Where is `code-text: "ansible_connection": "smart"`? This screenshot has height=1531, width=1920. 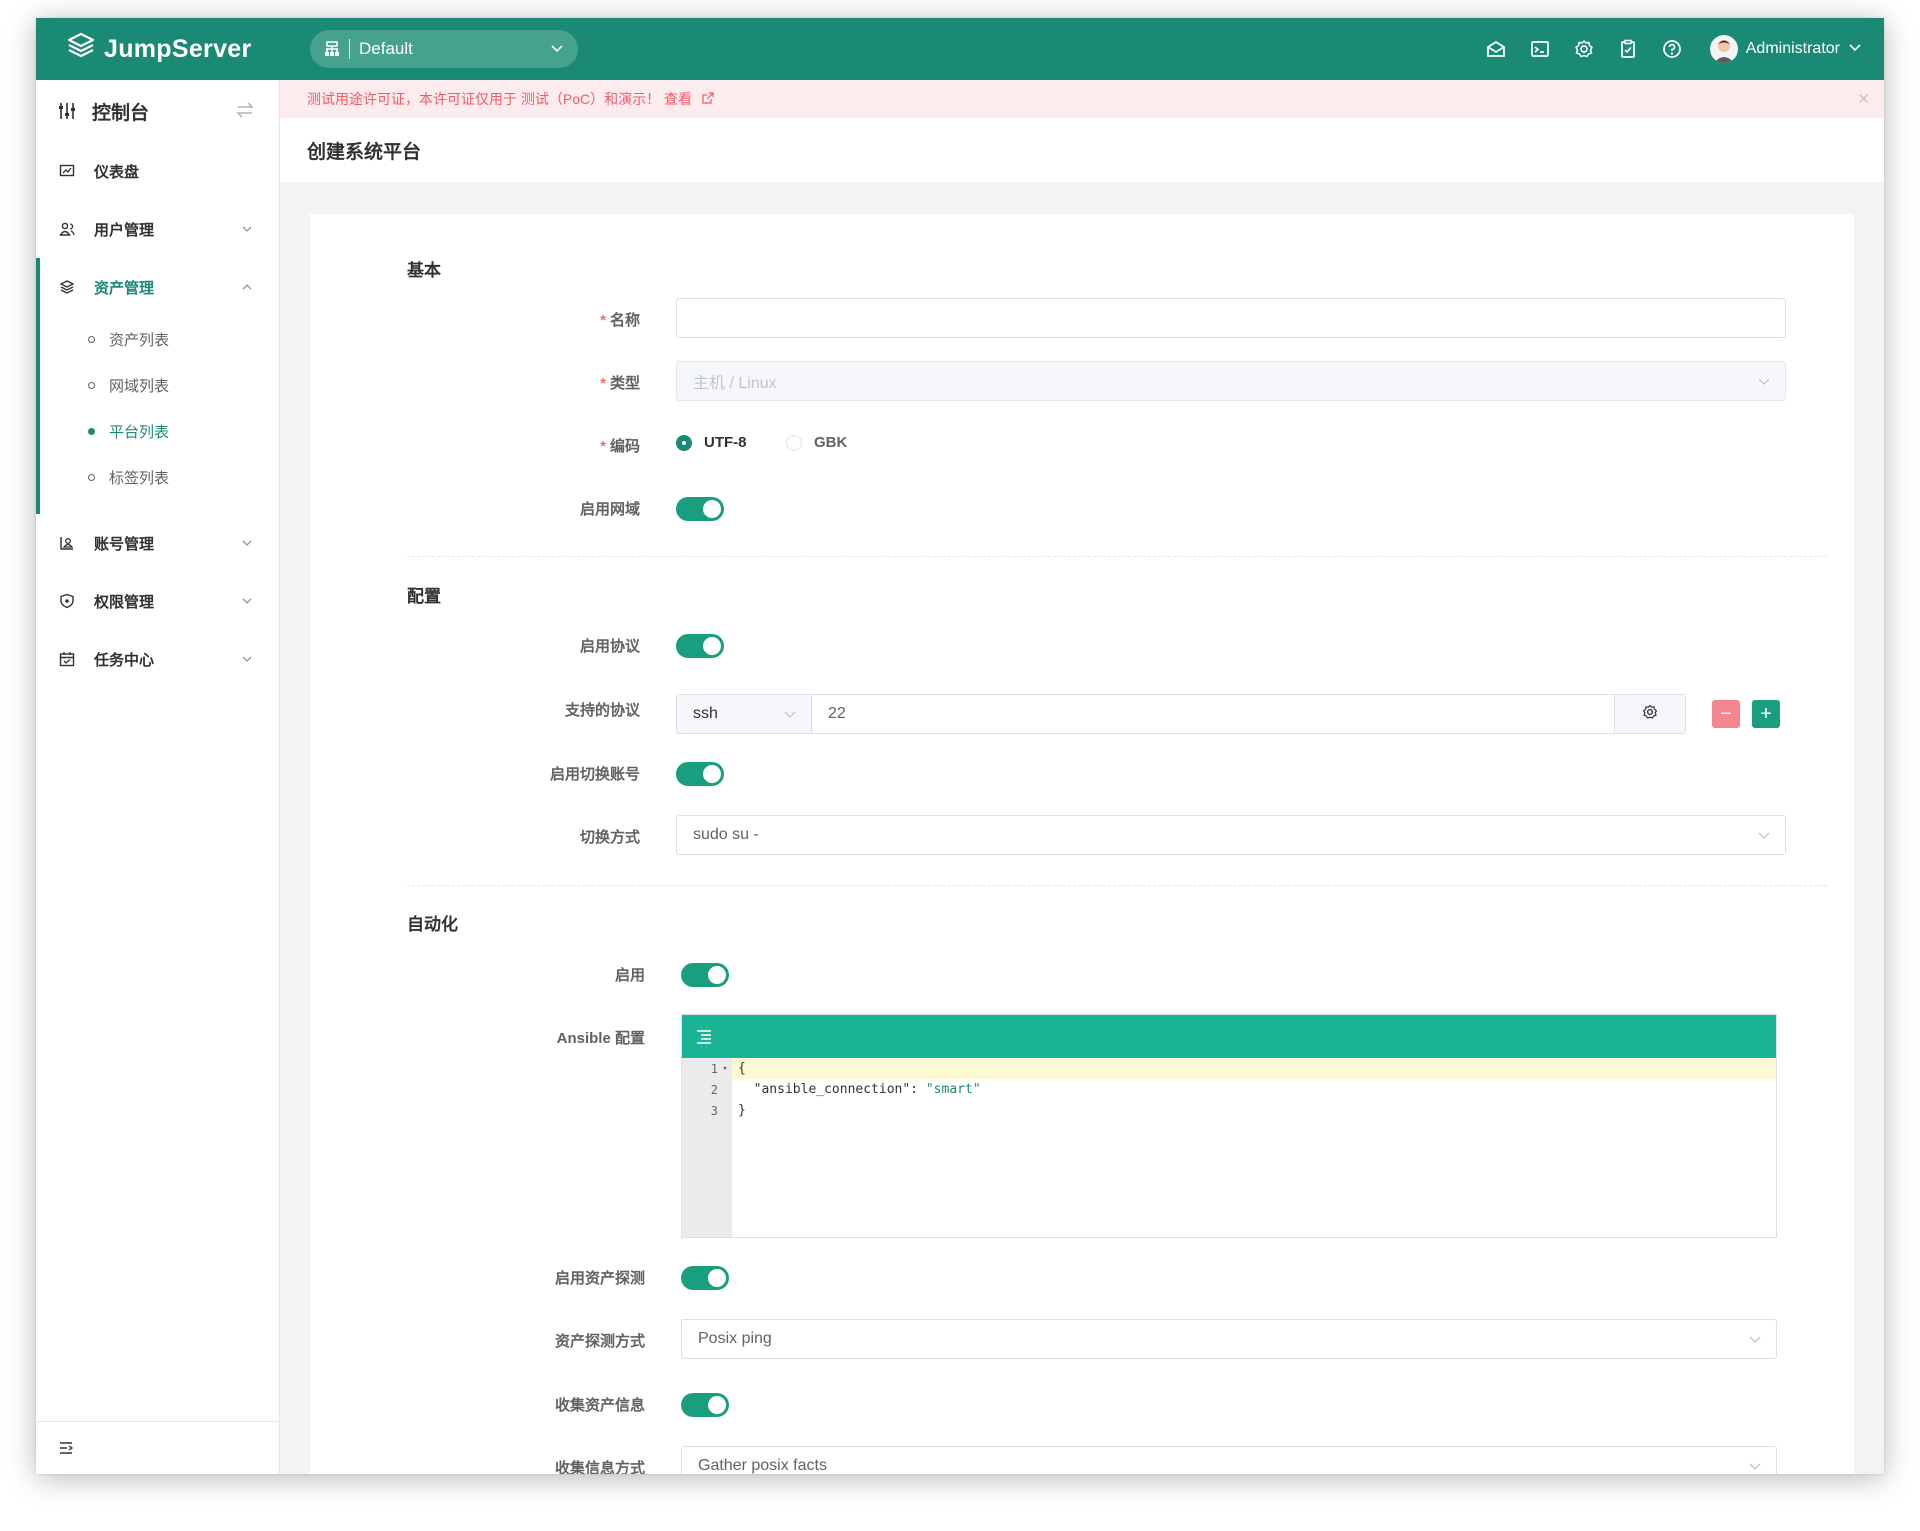
code-text: "ansible_connection": "smart" is located at coordinates (867, 1089).